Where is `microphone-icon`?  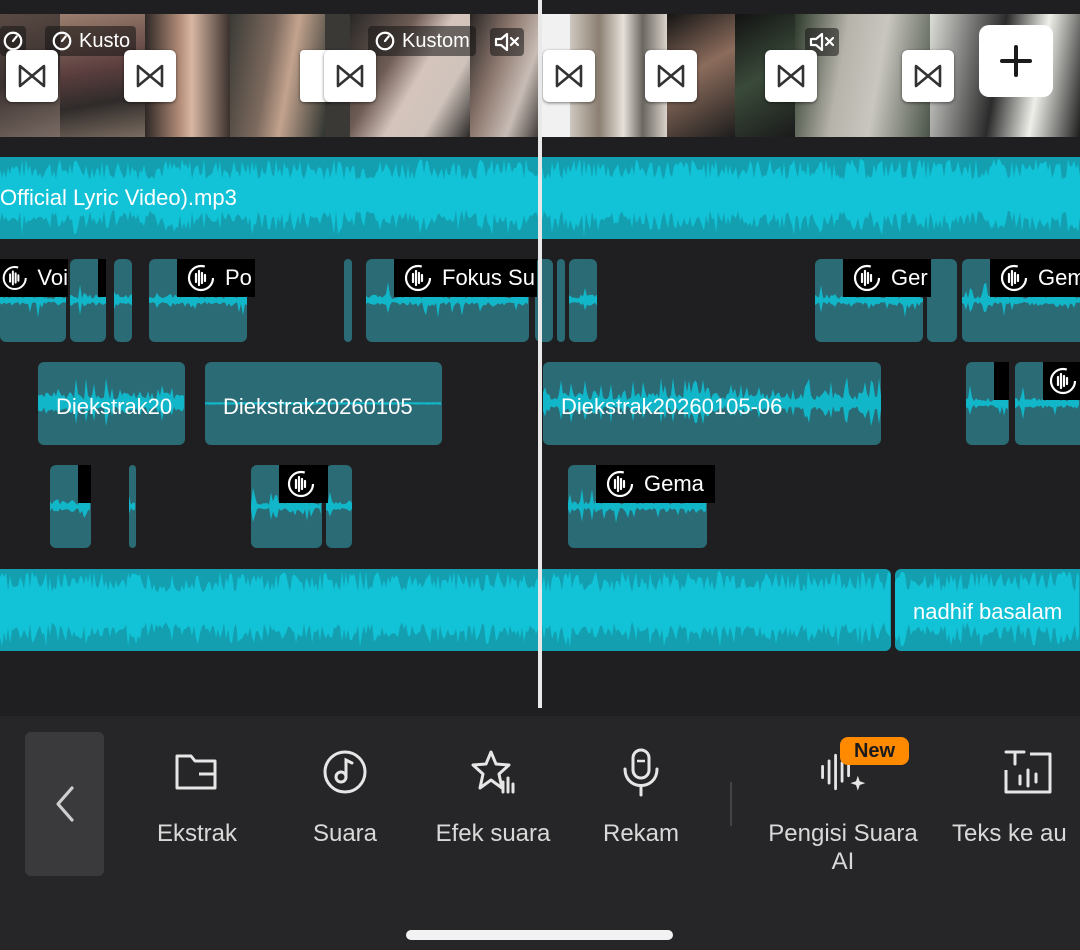 microphone-icon is located at coordinates (641, 772).